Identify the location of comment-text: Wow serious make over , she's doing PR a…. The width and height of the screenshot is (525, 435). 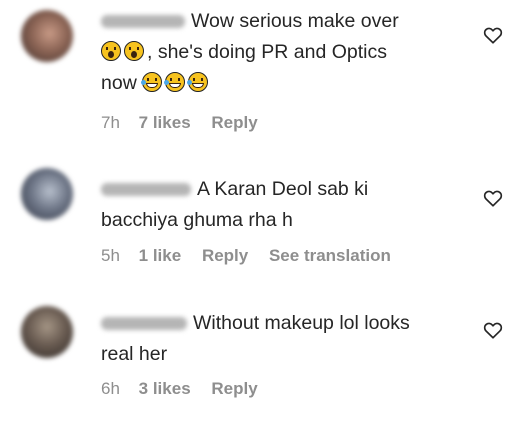
(250, 52).